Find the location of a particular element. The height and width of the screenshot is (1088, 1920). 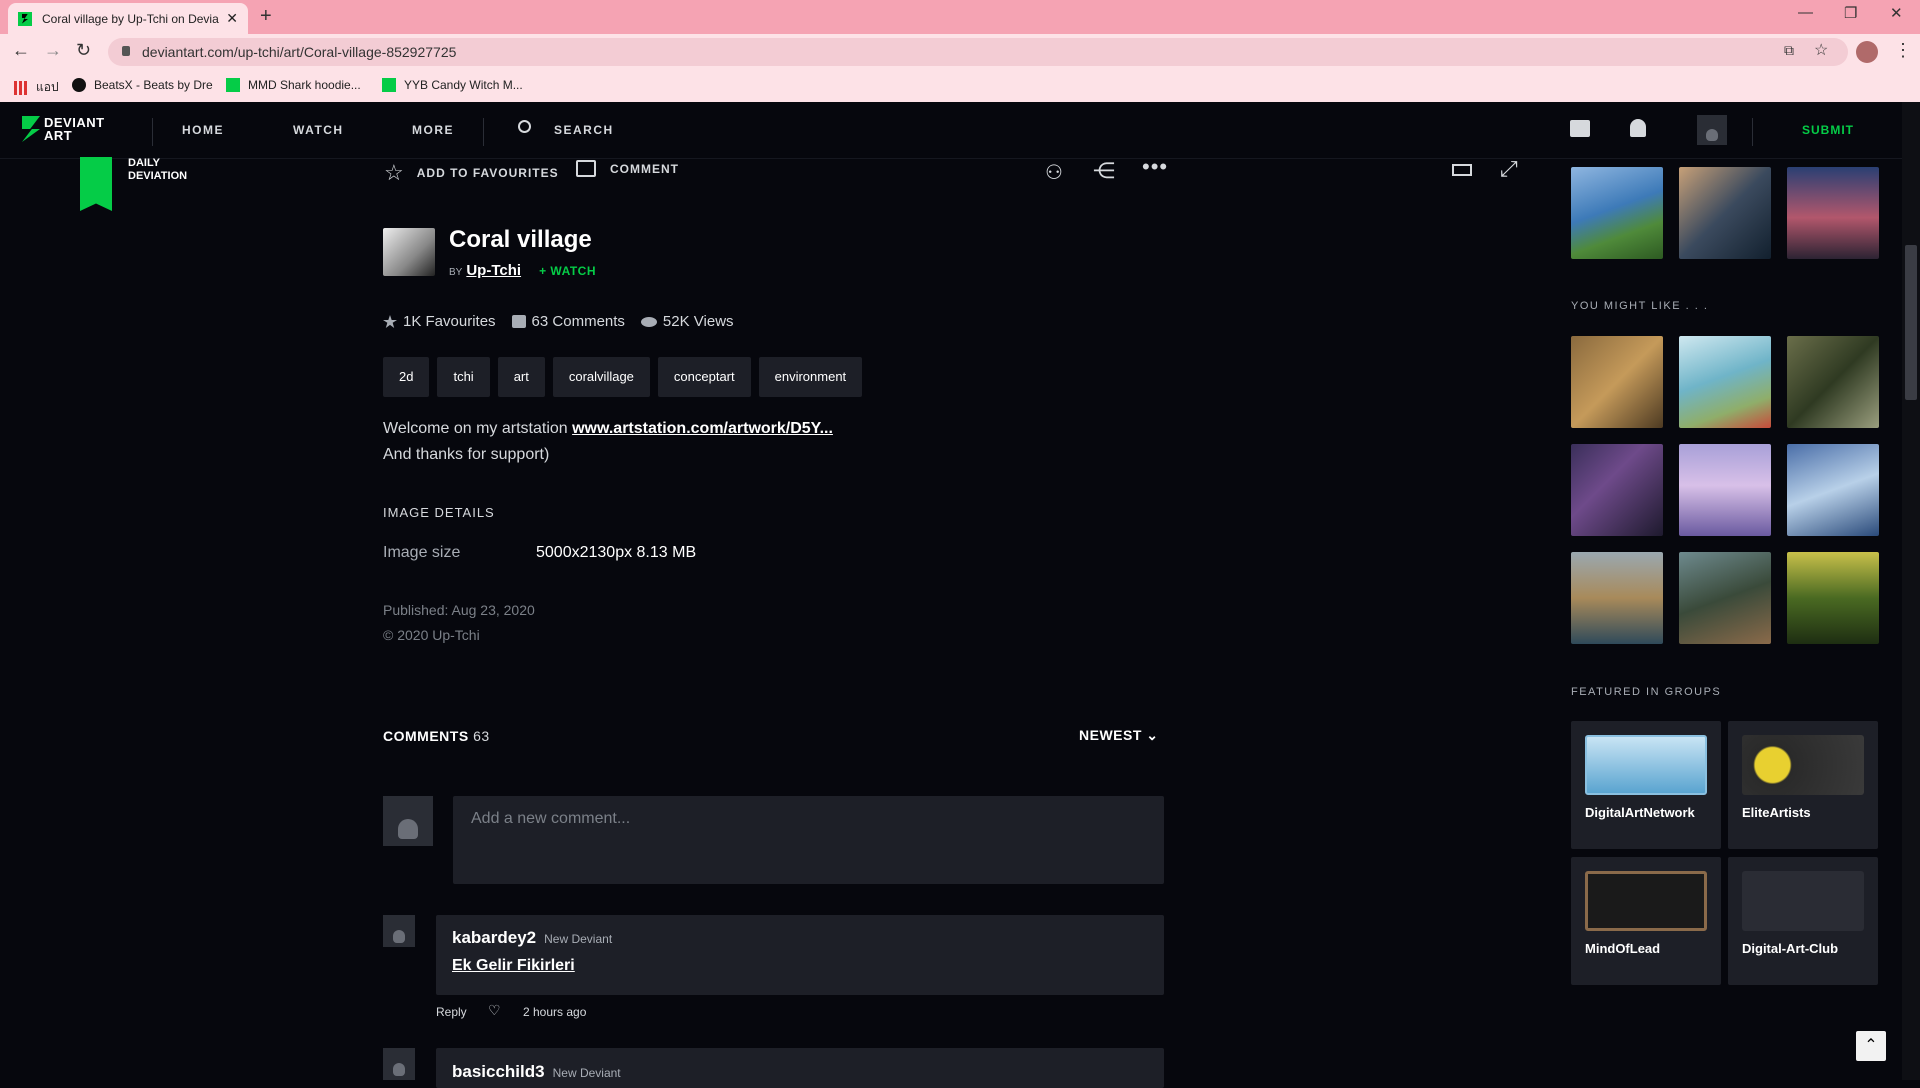

group-card: MindOfLead is located at coordinates (1646, 921).